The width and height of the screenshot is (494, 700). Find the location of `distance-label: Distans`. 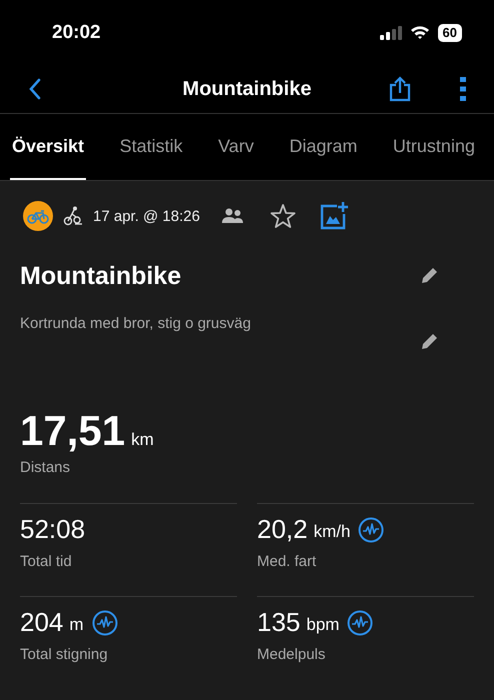

distance-label: Distans is located at coordinates (46, 467).